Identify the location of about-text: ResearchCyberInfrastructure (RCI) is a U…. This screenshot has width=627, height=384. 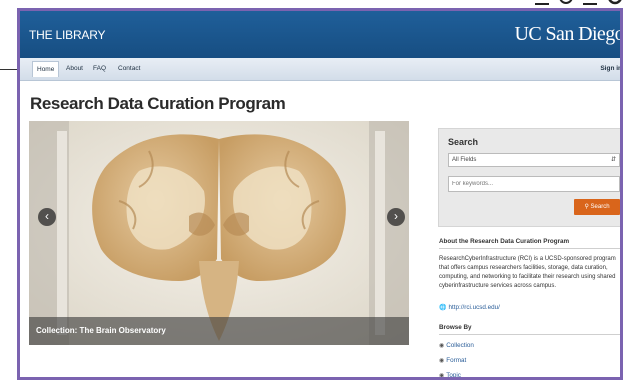
(527, 272).